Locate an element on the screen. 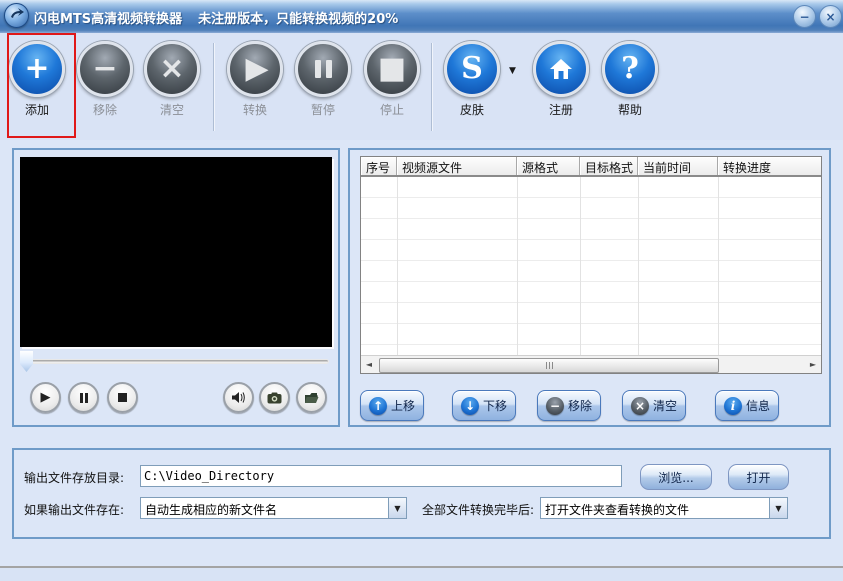 This screenshot has width=843, height=581. column-header-progress: 转换进度 is located at coordinates (769, 166).